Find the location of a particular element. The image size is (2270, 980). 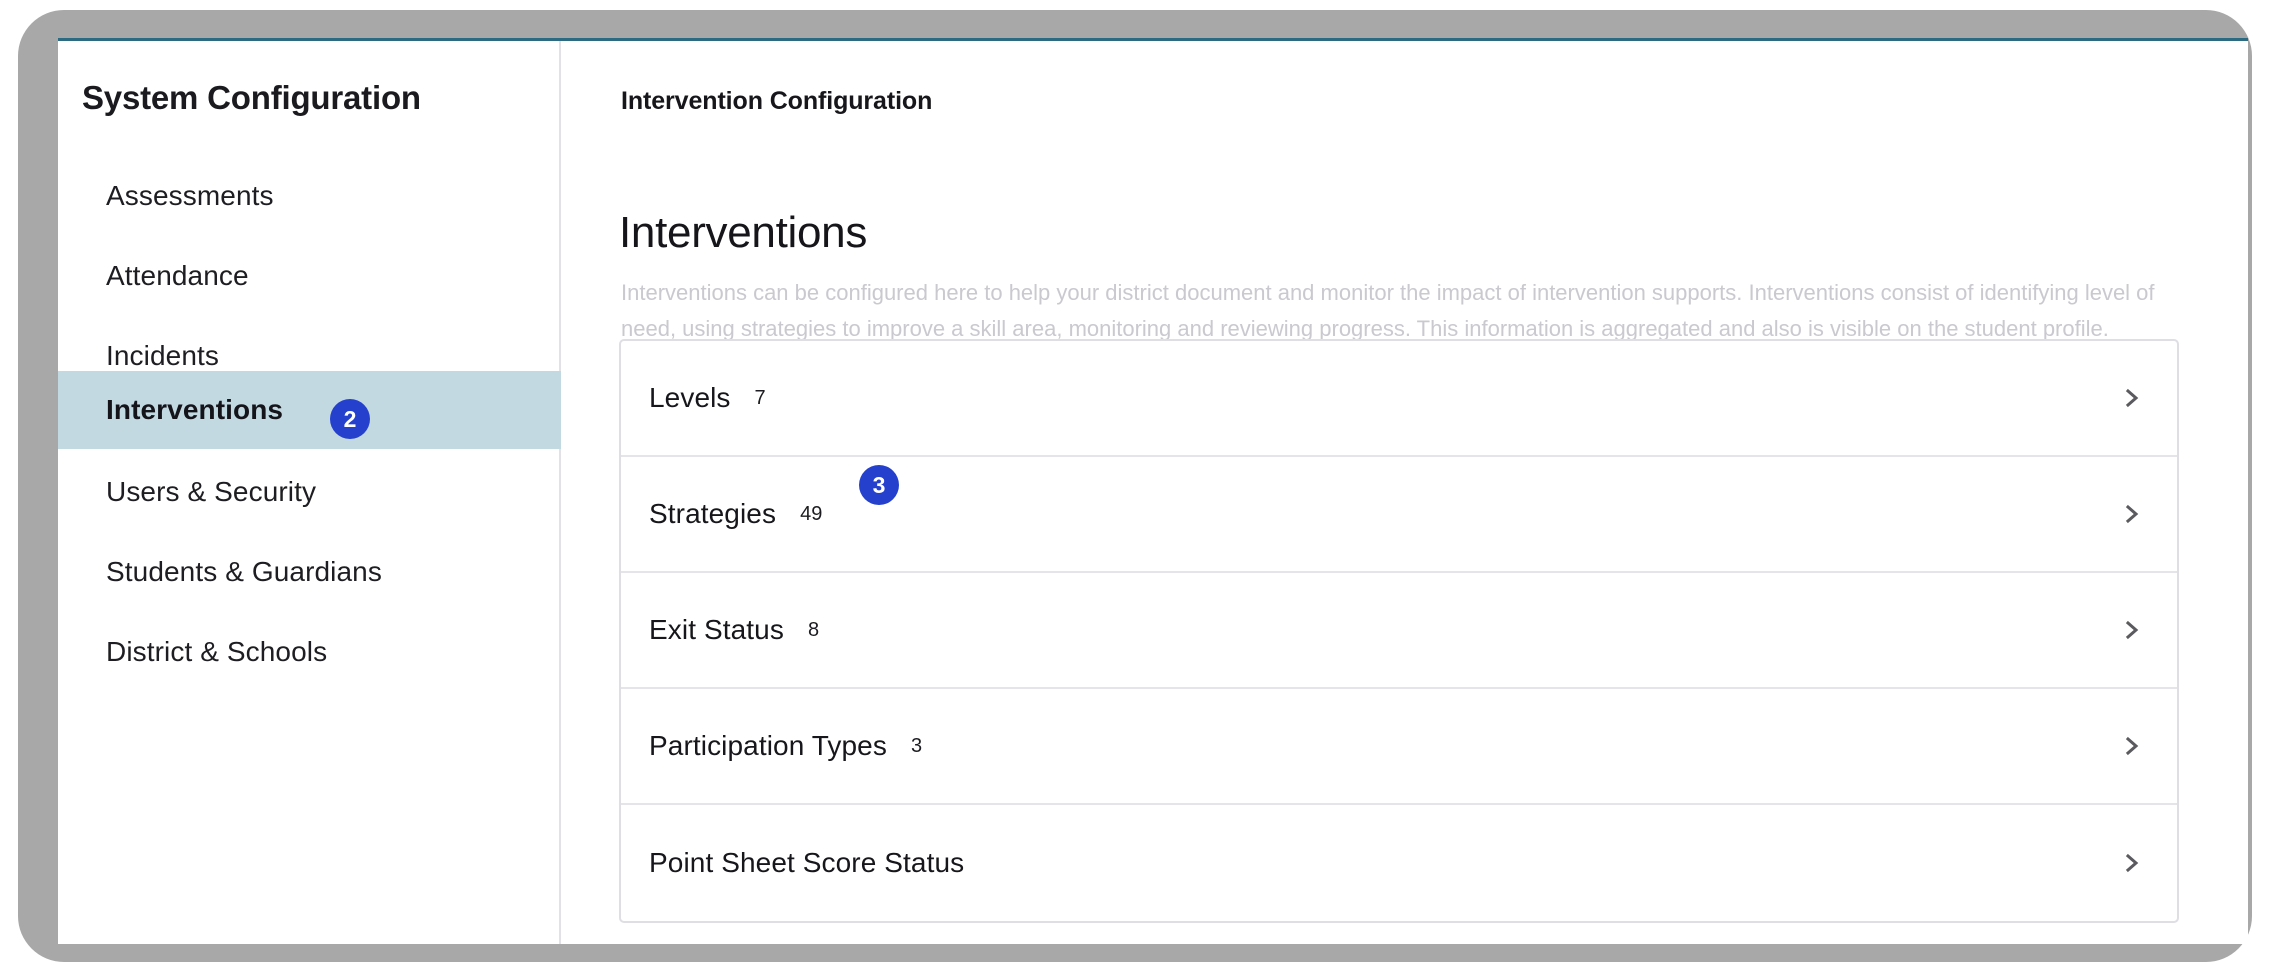

settings-row-label: Point Sheet Score Status is located at coordinates (807, 862).